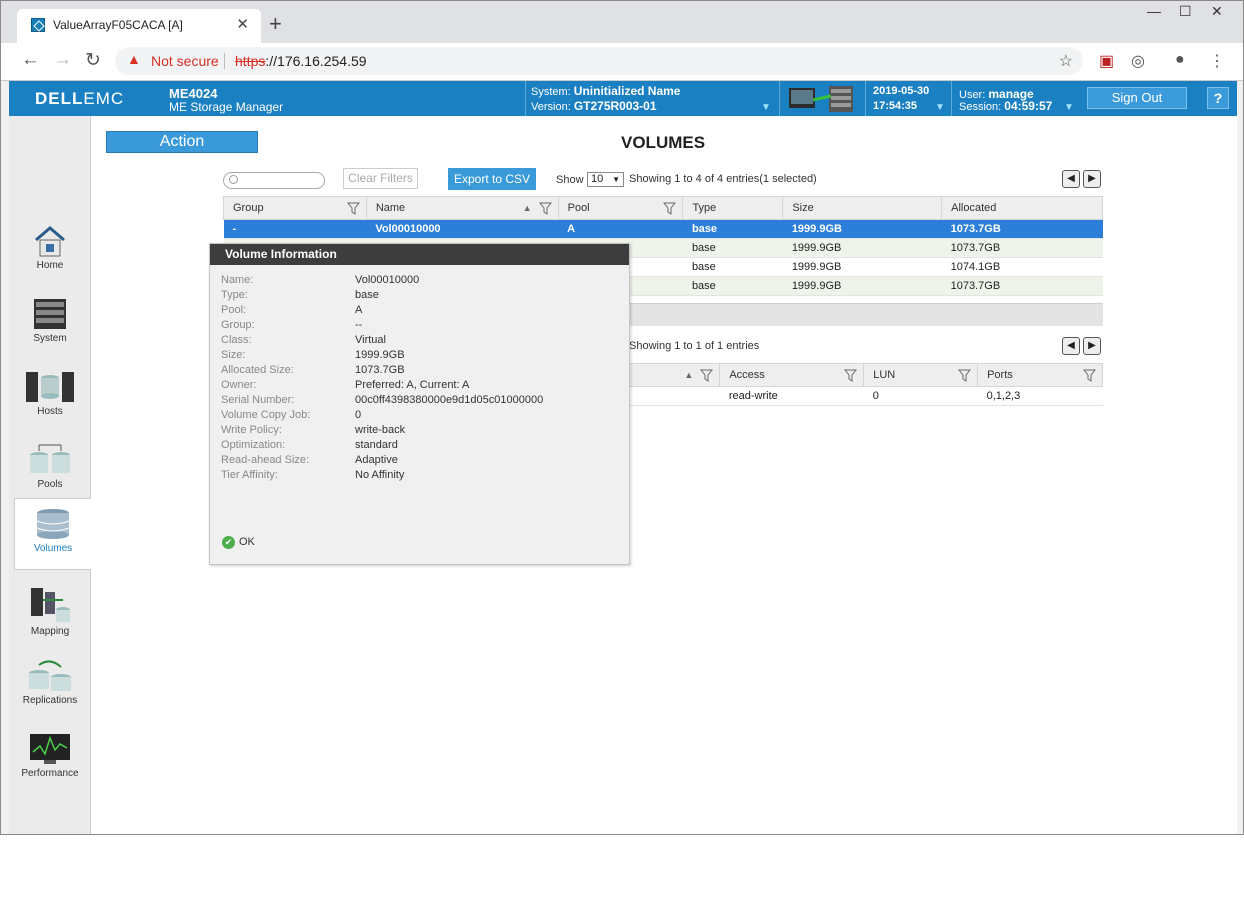 The width and height of the screenshot is (1244, 920). I want to click on column-header-size: Size, so click(862, 208).